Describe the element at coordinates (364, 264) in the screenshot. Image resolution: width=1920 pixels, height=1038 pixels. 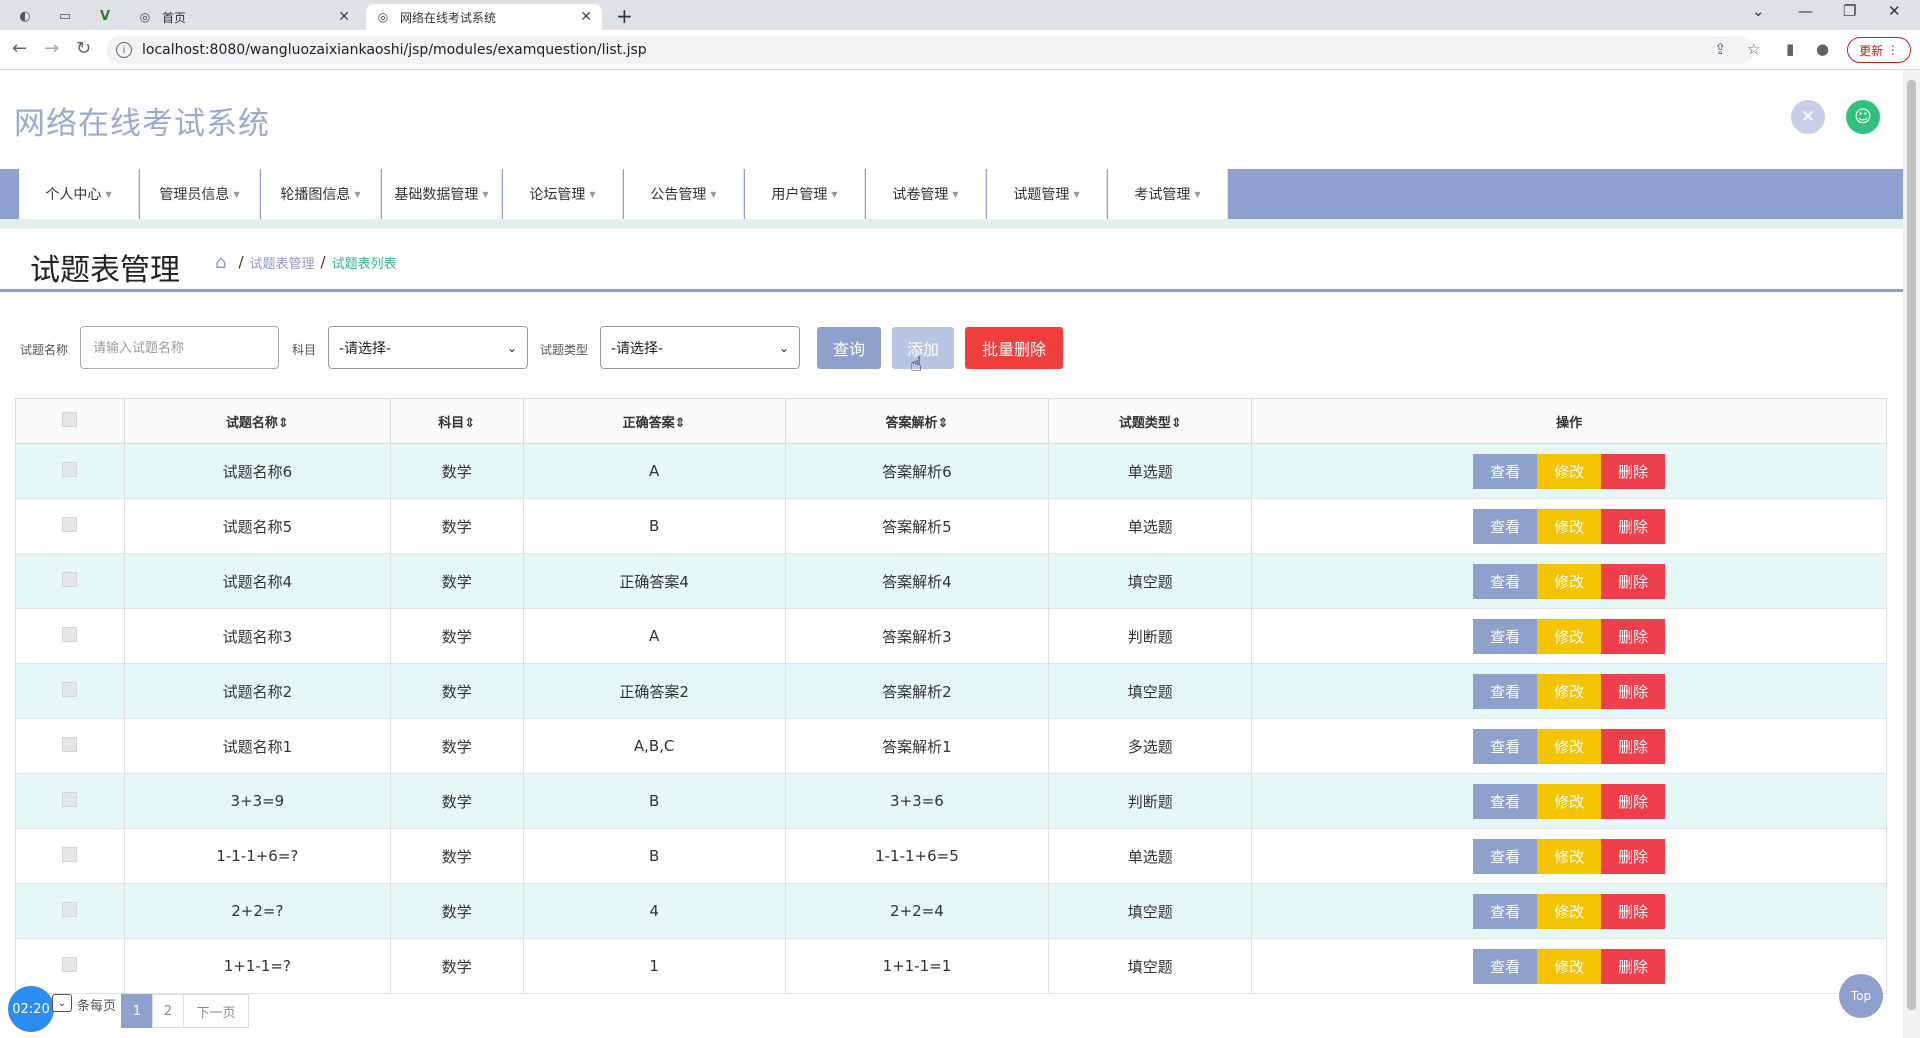
I see `breadcrumb-current: 试题表列表` at that location.